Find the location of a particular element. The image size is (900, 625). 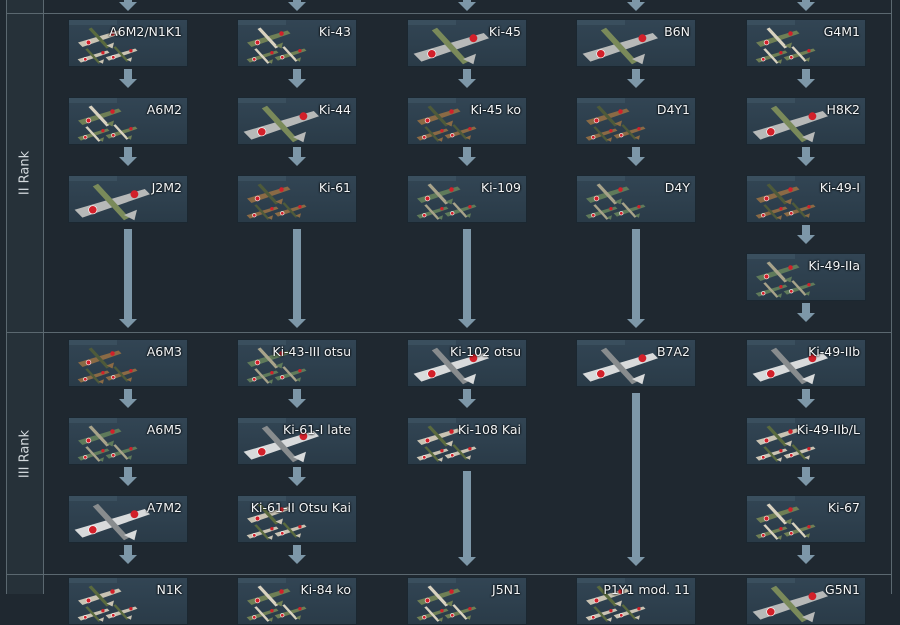

vehicle-name: Ki-45 is located at coordinates (504, 31).